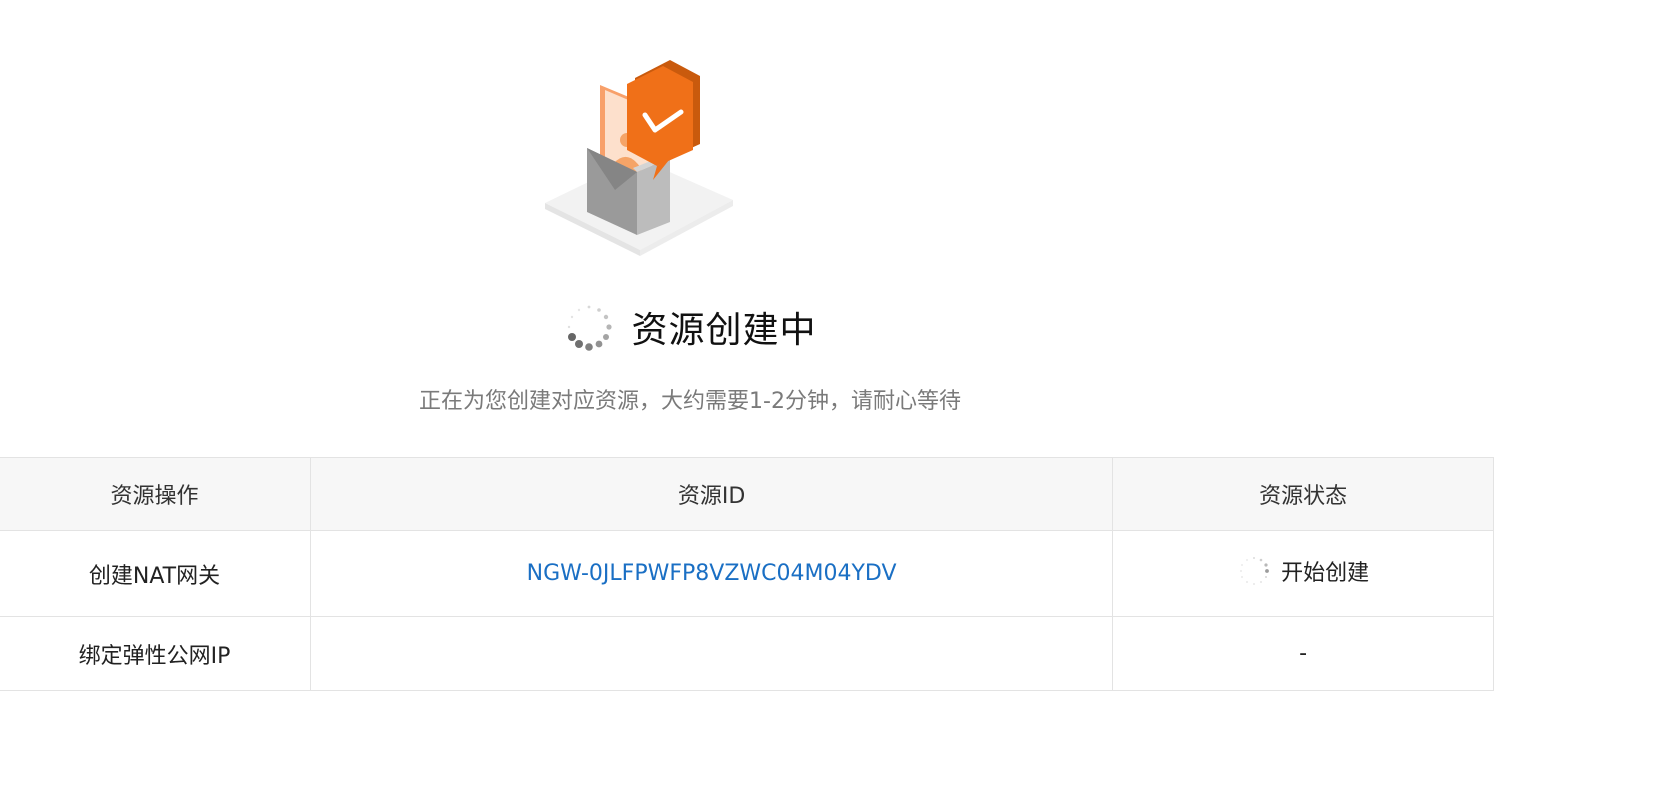 This screenshot has width=1670, height=811. I want to click on table-row: 创建NAT网关 NGW-0JLFPWFP8VZWC04M04YDV 开始创建, so click(747, 573).